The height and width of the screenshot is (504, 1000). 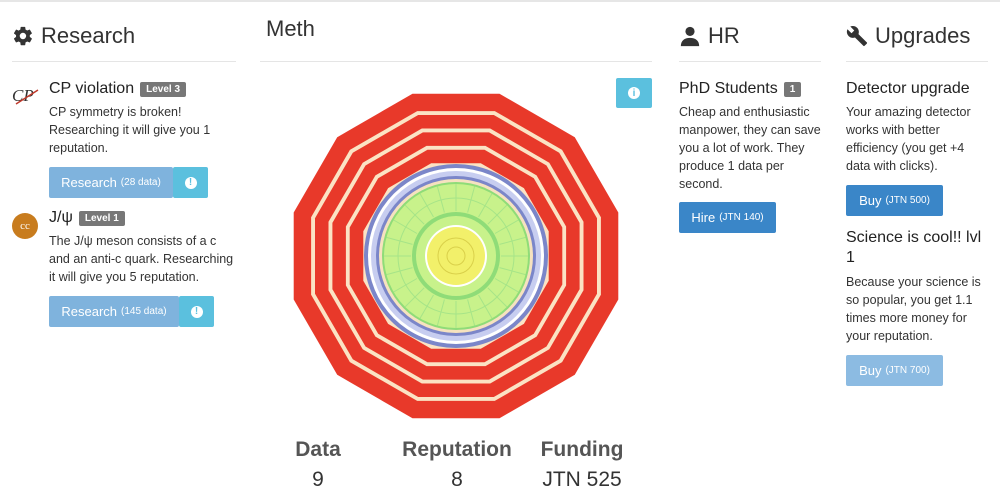 What do you see at coordinates (22, 35) in the screenshot?
I see `gear-icon` at bounding box center [22, 35].